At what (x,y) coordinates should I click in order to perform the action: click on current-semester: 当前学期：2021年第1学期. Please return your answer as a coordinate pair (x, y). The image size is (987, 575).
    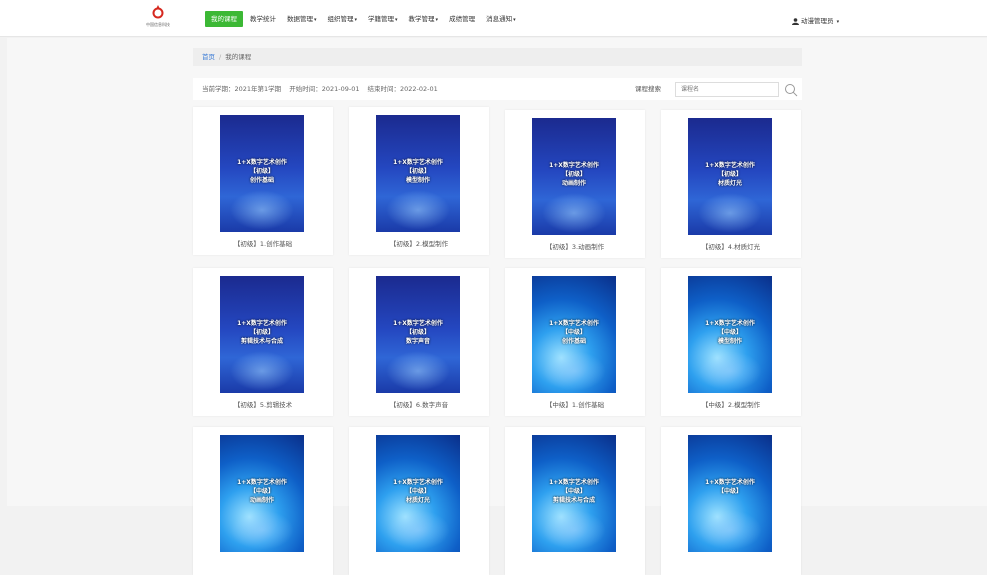
    Looking at the image, I should click on (242, 89).